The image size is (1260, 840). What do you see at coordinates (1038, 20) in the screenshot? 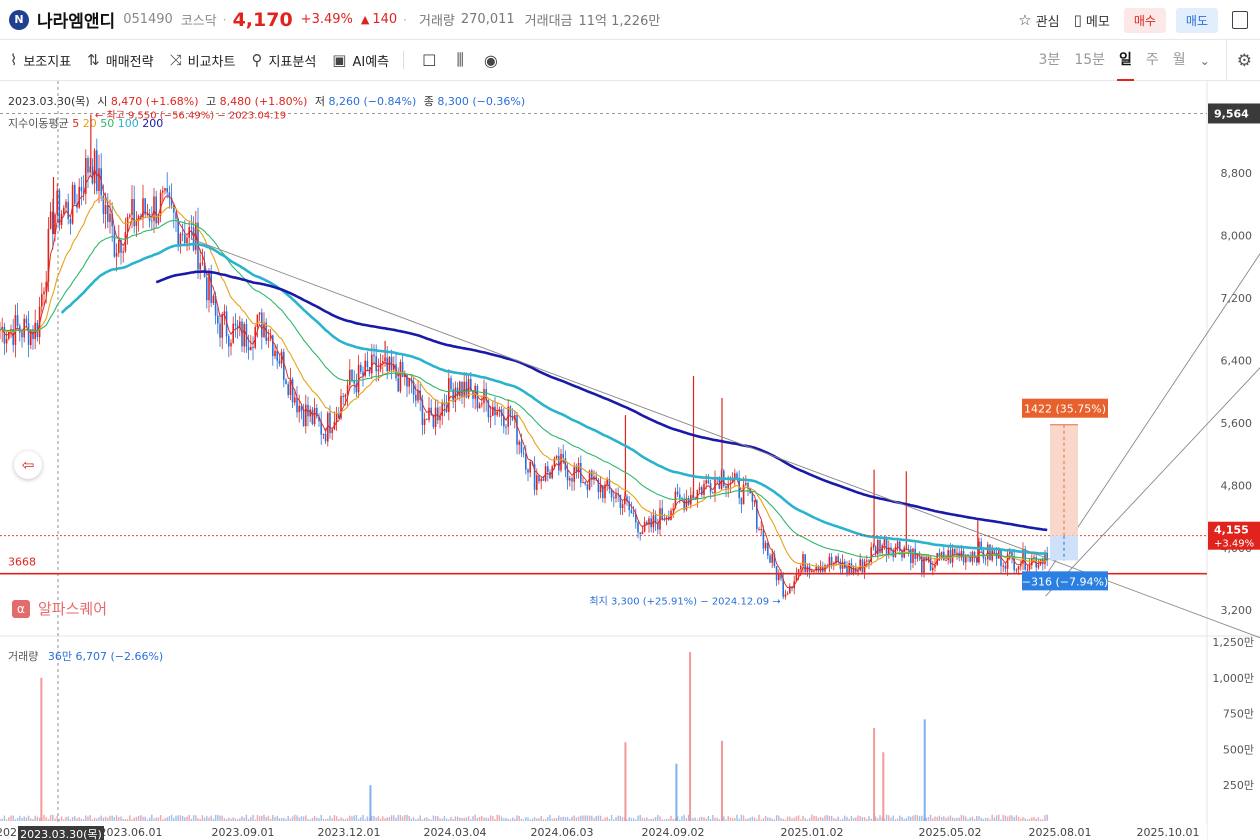
I see `watch-button: ☆ 관심` at bounding box center [1038, 20].